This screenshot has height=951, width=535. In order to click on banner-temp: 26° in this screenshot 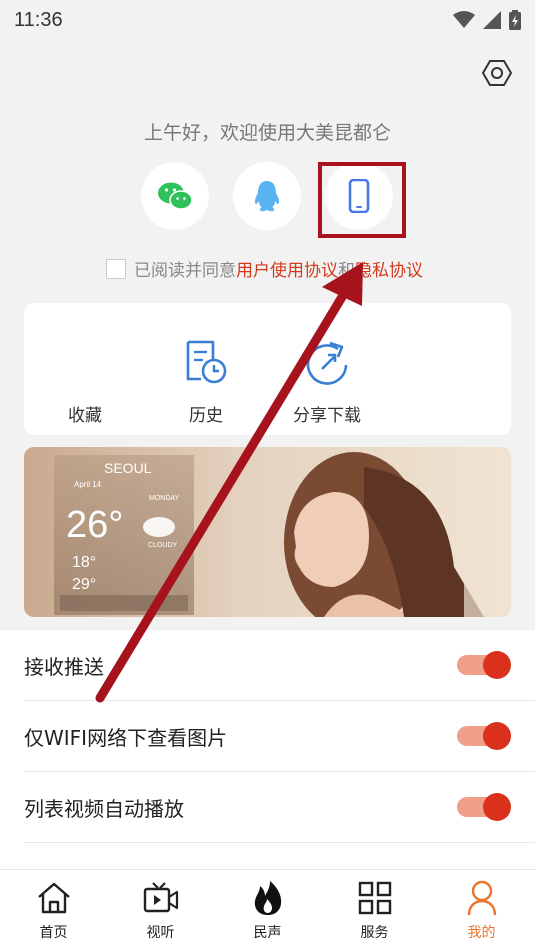, I will do `click(94, 525)`.